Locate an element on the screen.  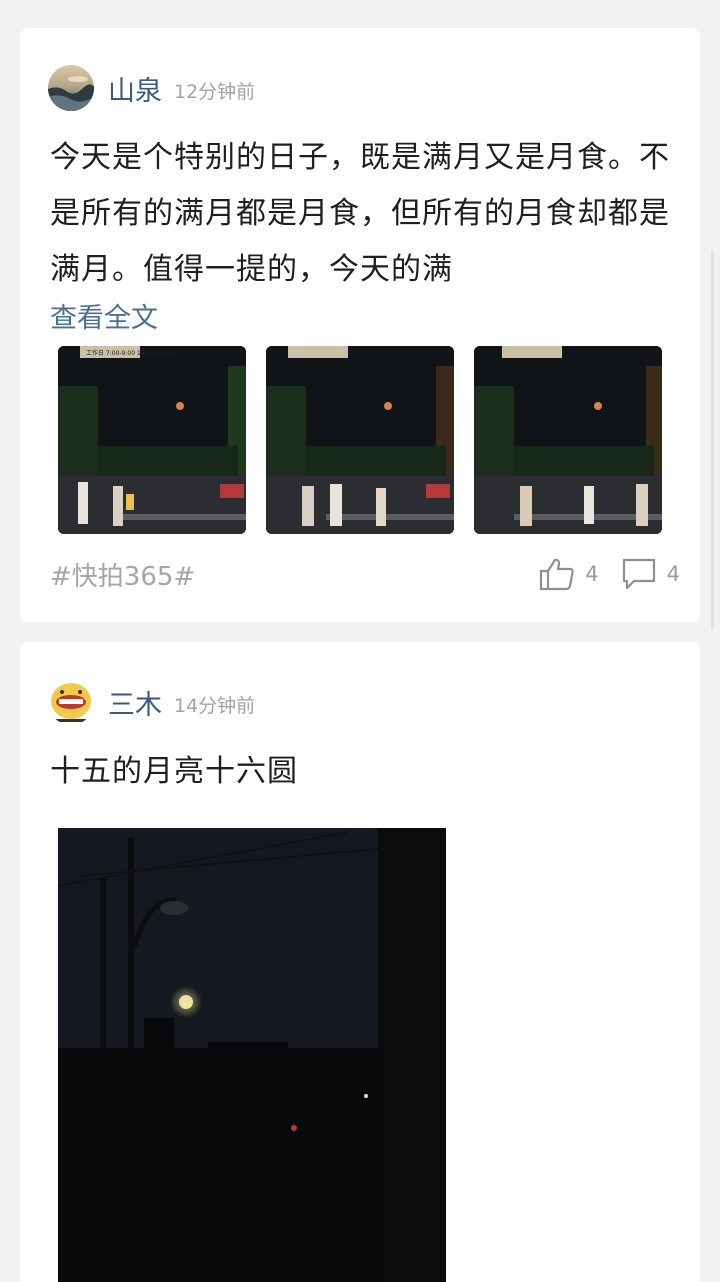
like-button: 4 is located at coordinates (569, 574).